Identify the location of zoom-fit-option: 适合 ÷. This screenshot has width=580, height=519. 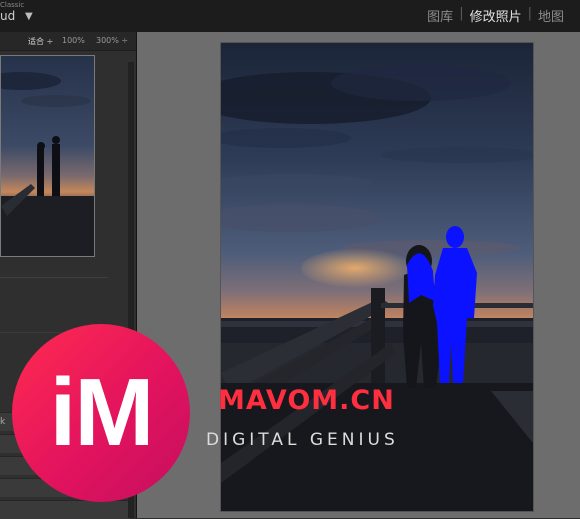
(40, 41).